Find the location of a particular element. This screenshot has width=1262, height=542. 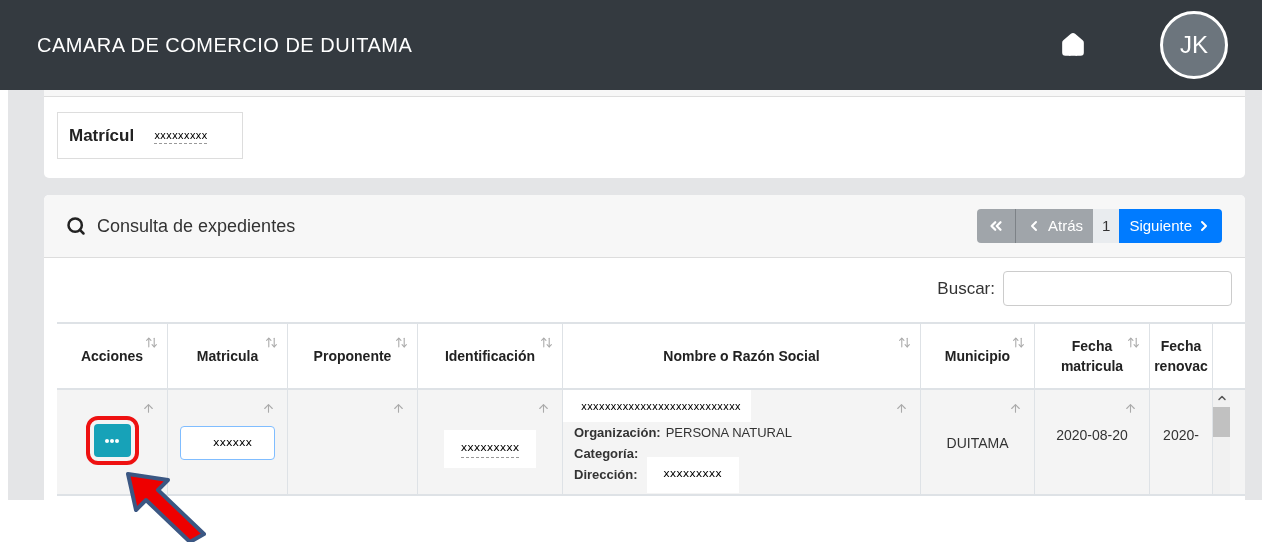

user-avatar: JK is located at coordinates (1194, 45).